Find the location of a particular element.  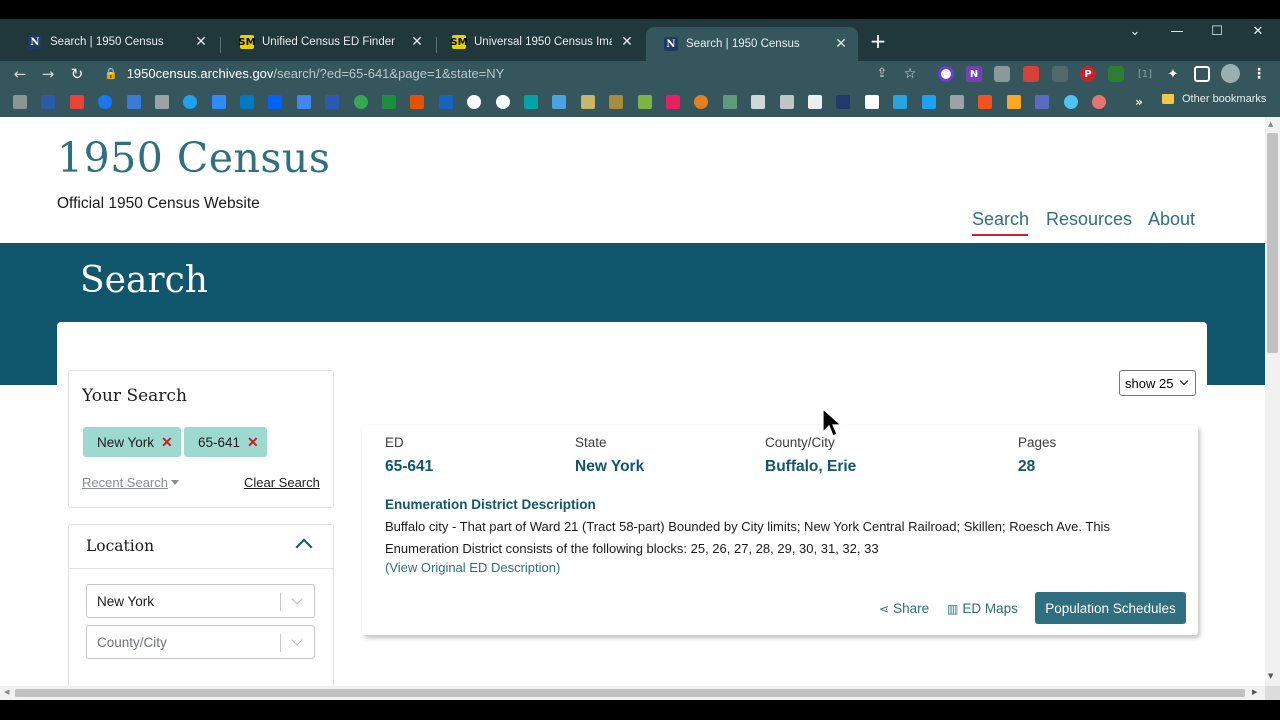

scroll-right-icon: ▶ is located at coordinates (1254, 692).